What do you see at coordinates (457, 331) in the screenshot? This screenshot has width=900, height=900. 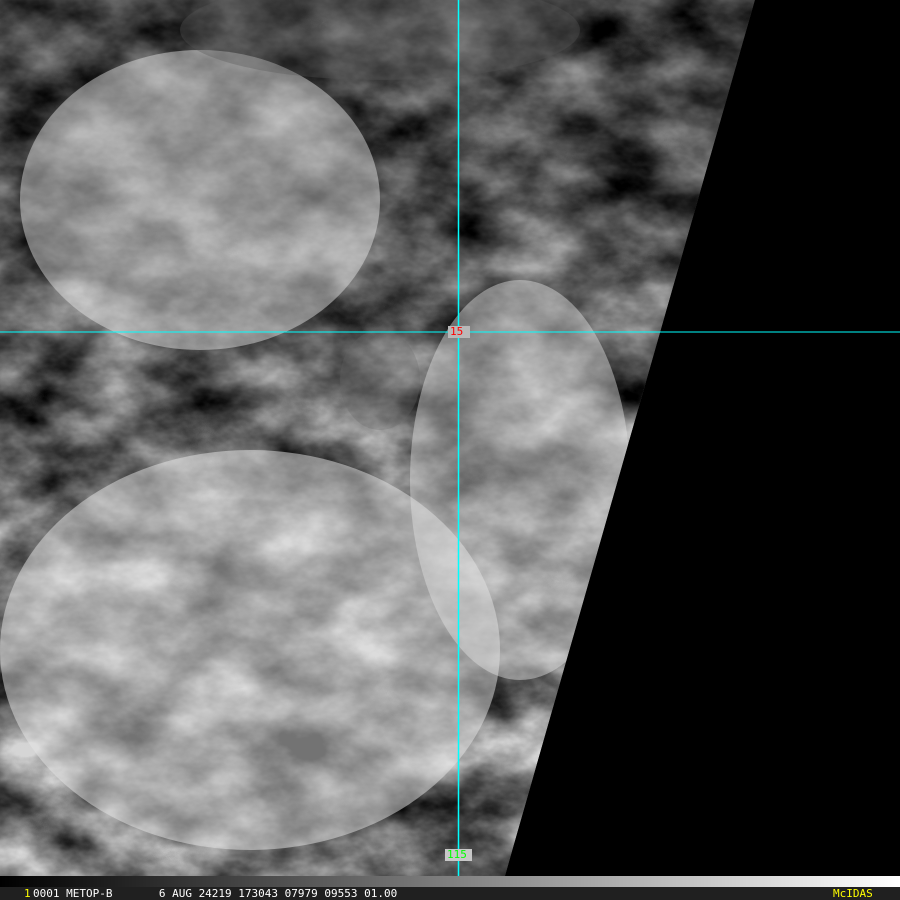 I see `latitude-label: 15` at bounding box center [457, 331].